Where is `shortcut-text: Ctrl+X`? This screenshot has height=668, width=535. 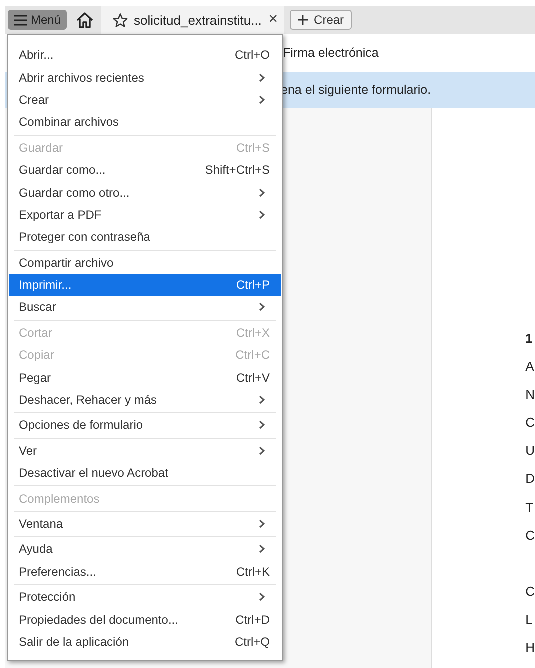
shortcut-text: Ctrl+X is located at coordinates (253, 333).